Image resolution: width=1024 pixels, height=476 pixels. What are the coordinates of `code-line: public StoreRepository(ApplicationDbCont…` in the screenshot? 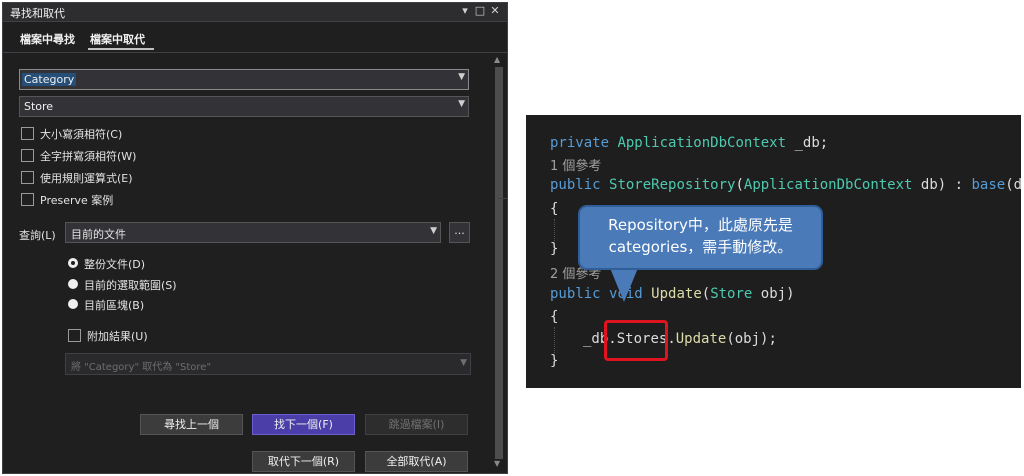 It's located at (785, 185).